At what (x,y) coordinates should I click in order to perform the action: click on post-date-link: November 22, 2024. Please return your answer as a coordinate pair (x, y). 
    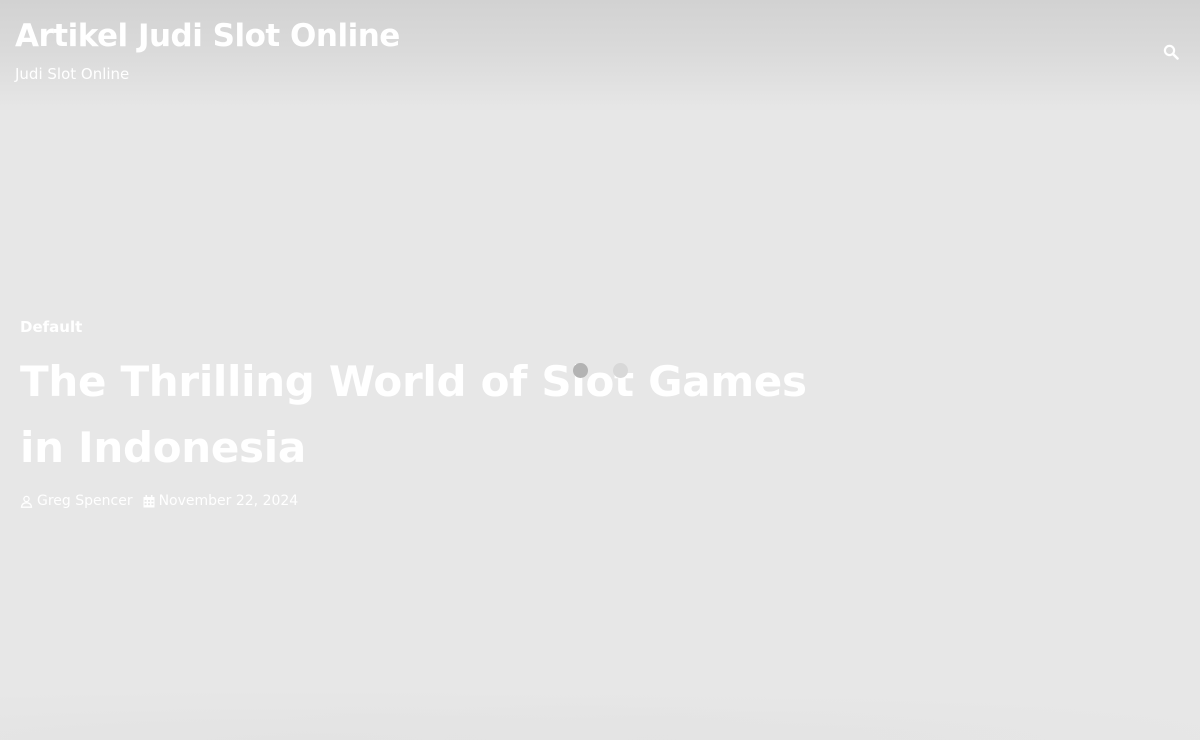
    Looking at the image, I should click on (221, 501).